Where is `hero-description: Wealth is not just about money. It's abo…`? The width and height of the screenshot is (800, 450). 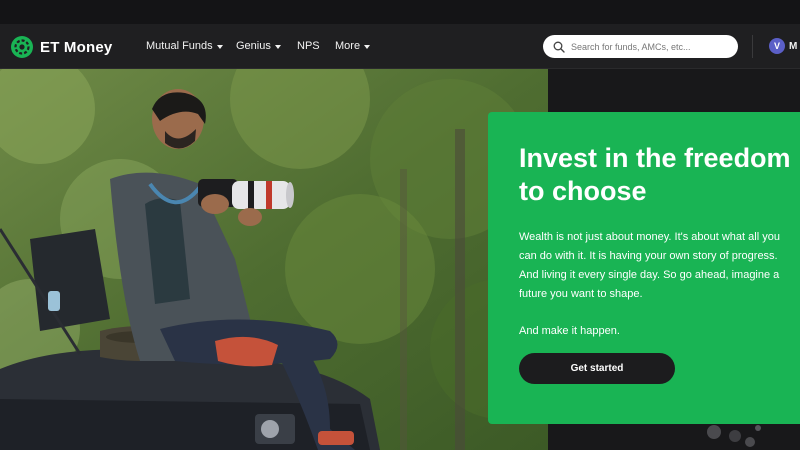
hero-description: Wealth is not just about money. It's abo… is located at coordinates (649, 265).